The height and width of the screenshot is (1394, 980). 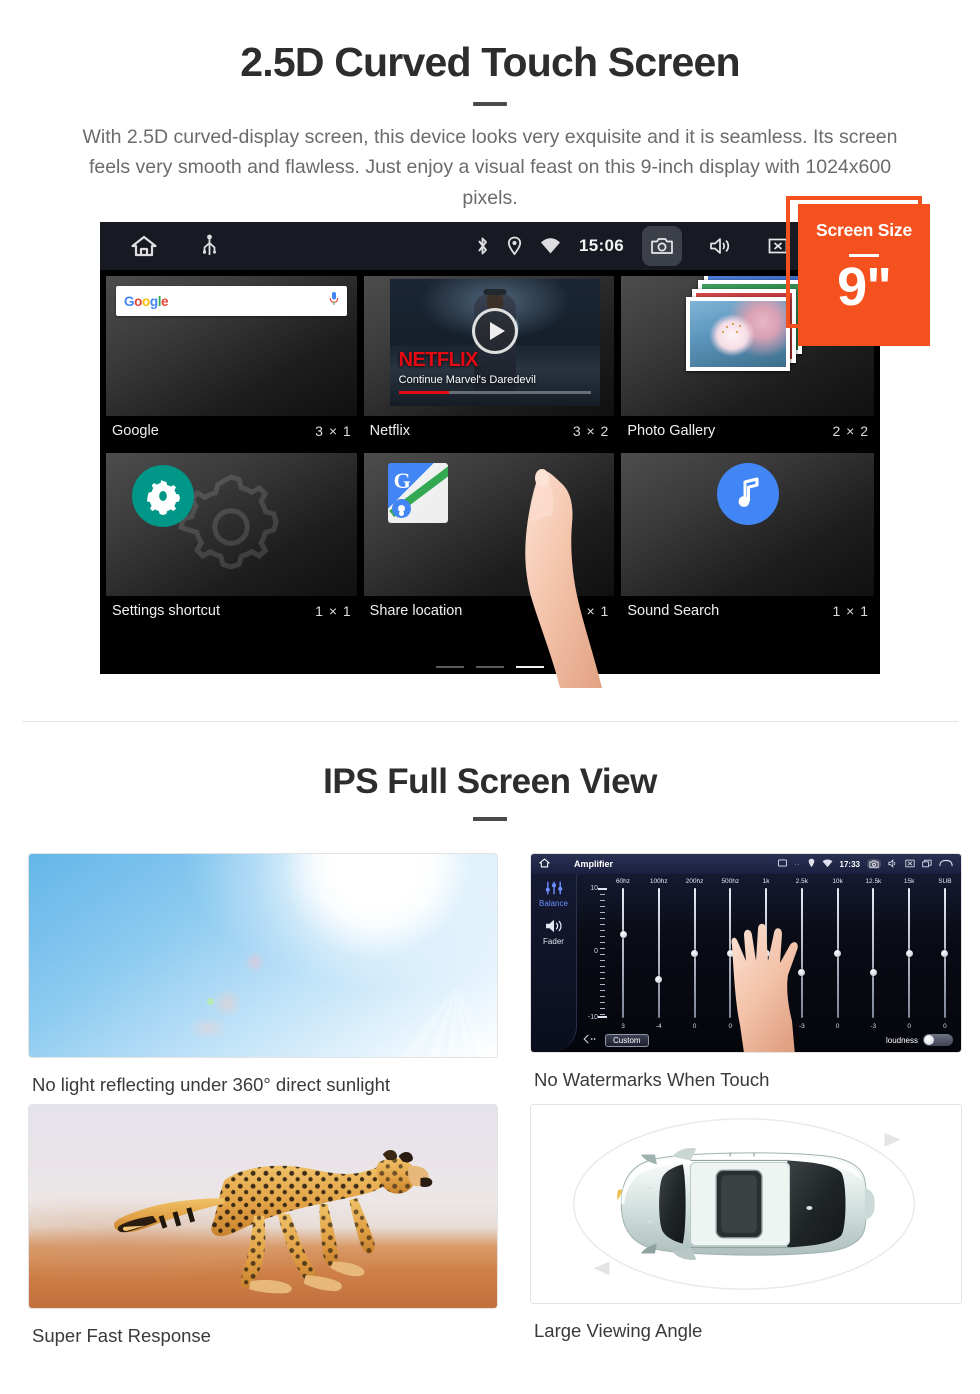 What do you see at coordinates (482, 246) in the screenshot?
I see `bluetooth-icon` at bounding box center [482, 246].